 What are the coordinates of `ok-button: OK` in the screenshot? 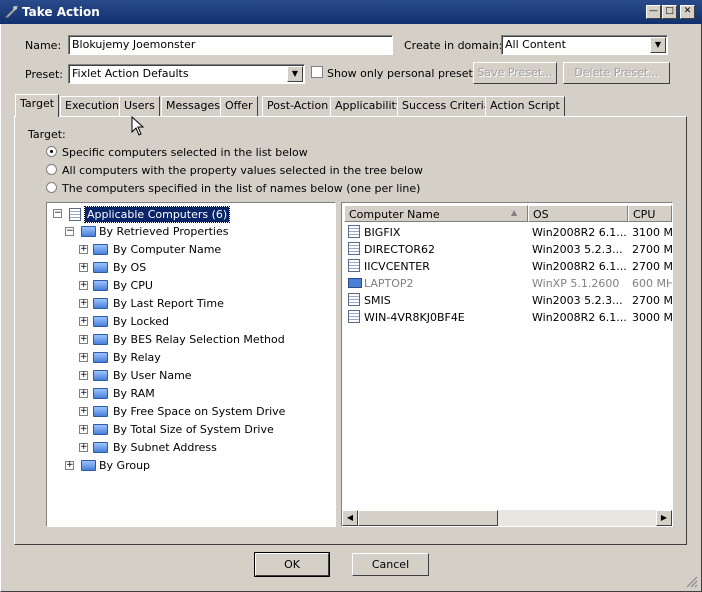 It's located at (292, 564).